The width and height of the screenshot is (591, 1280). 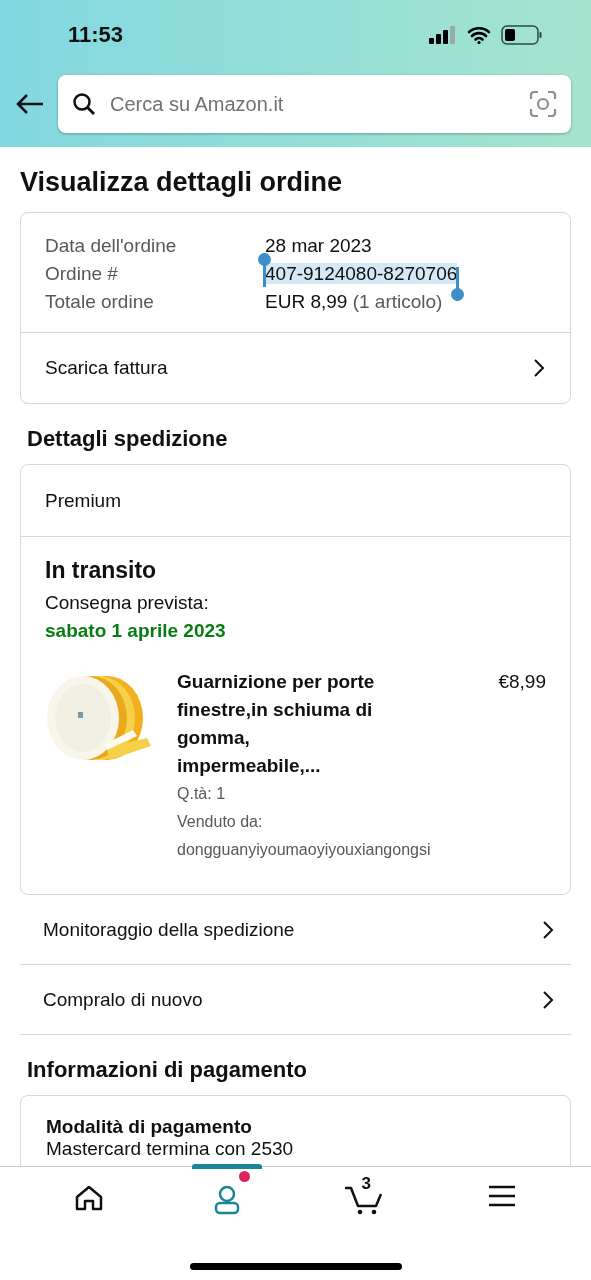 I want to click on menu-icon, so click(x=502, y=1196).